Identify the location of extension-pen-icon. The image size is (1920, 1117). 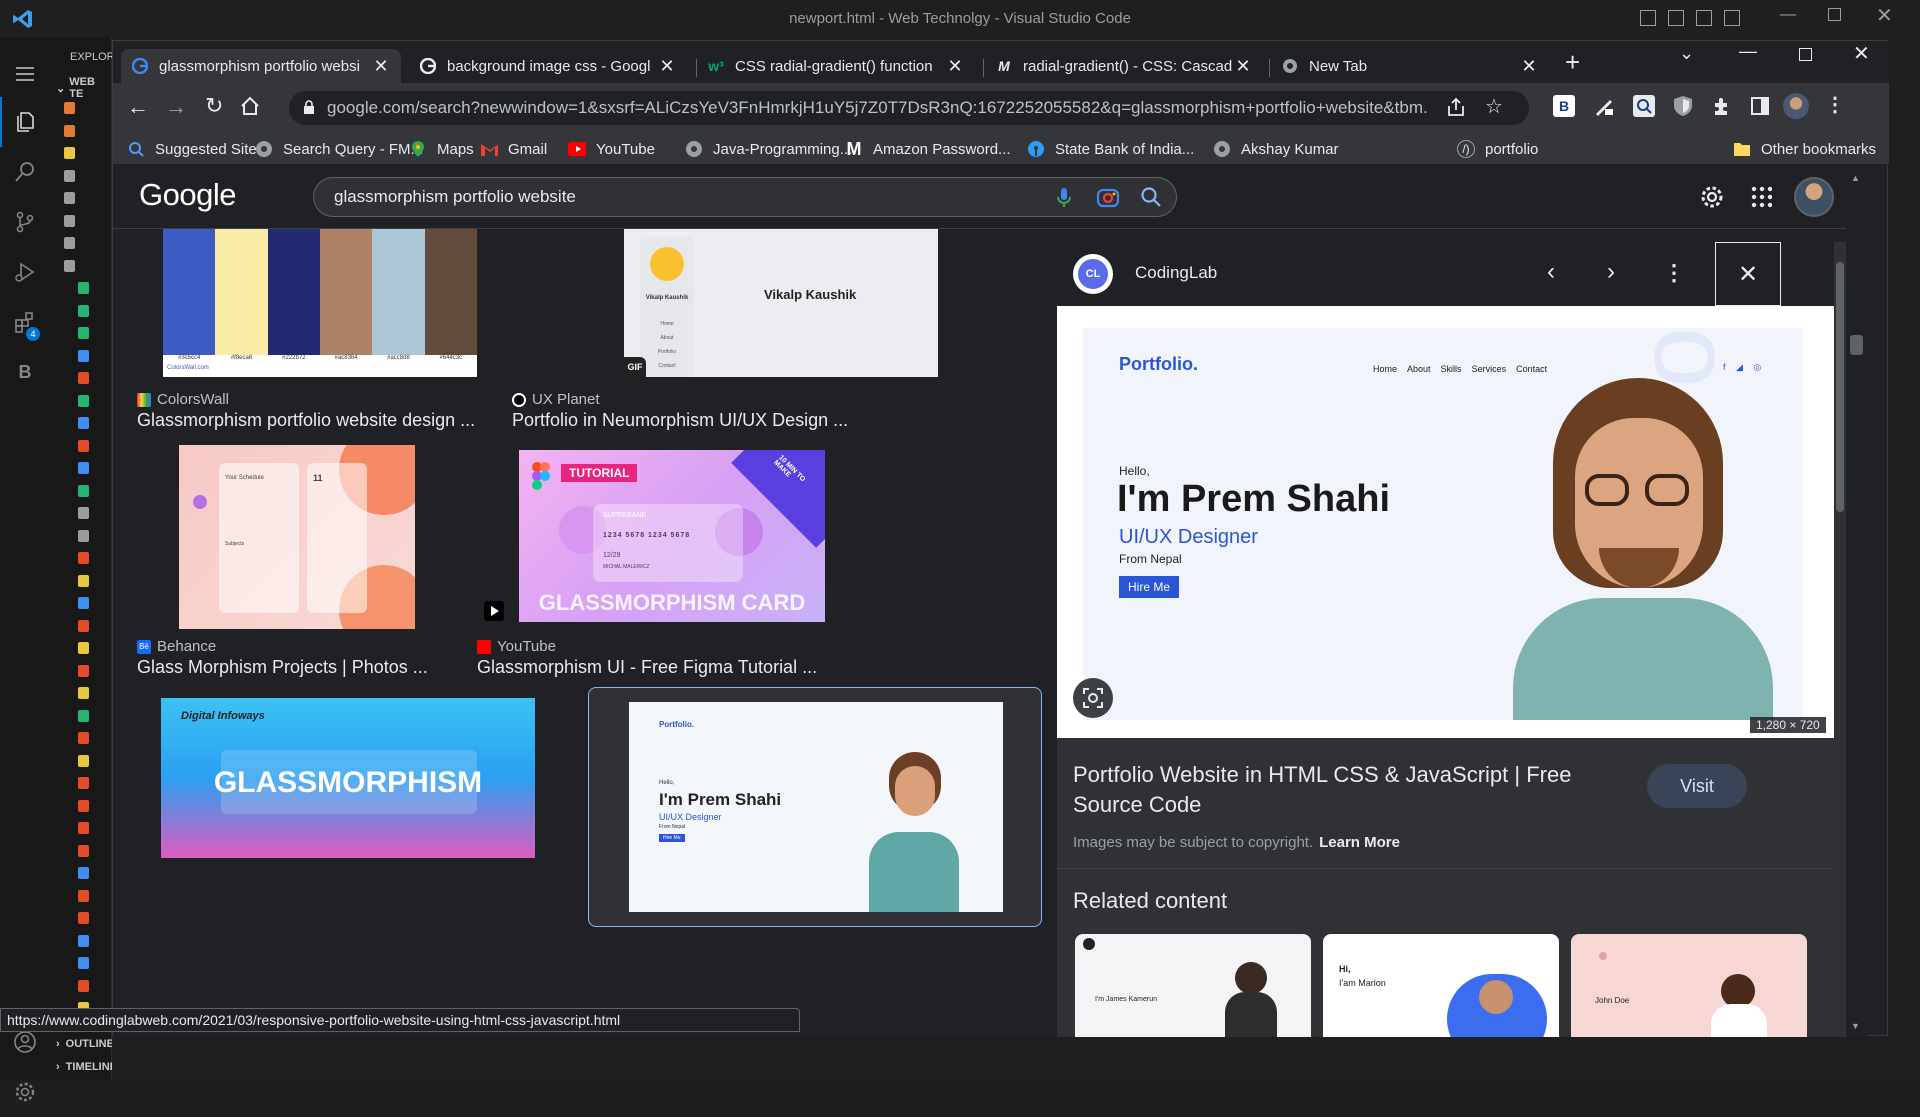
(1604, 106).